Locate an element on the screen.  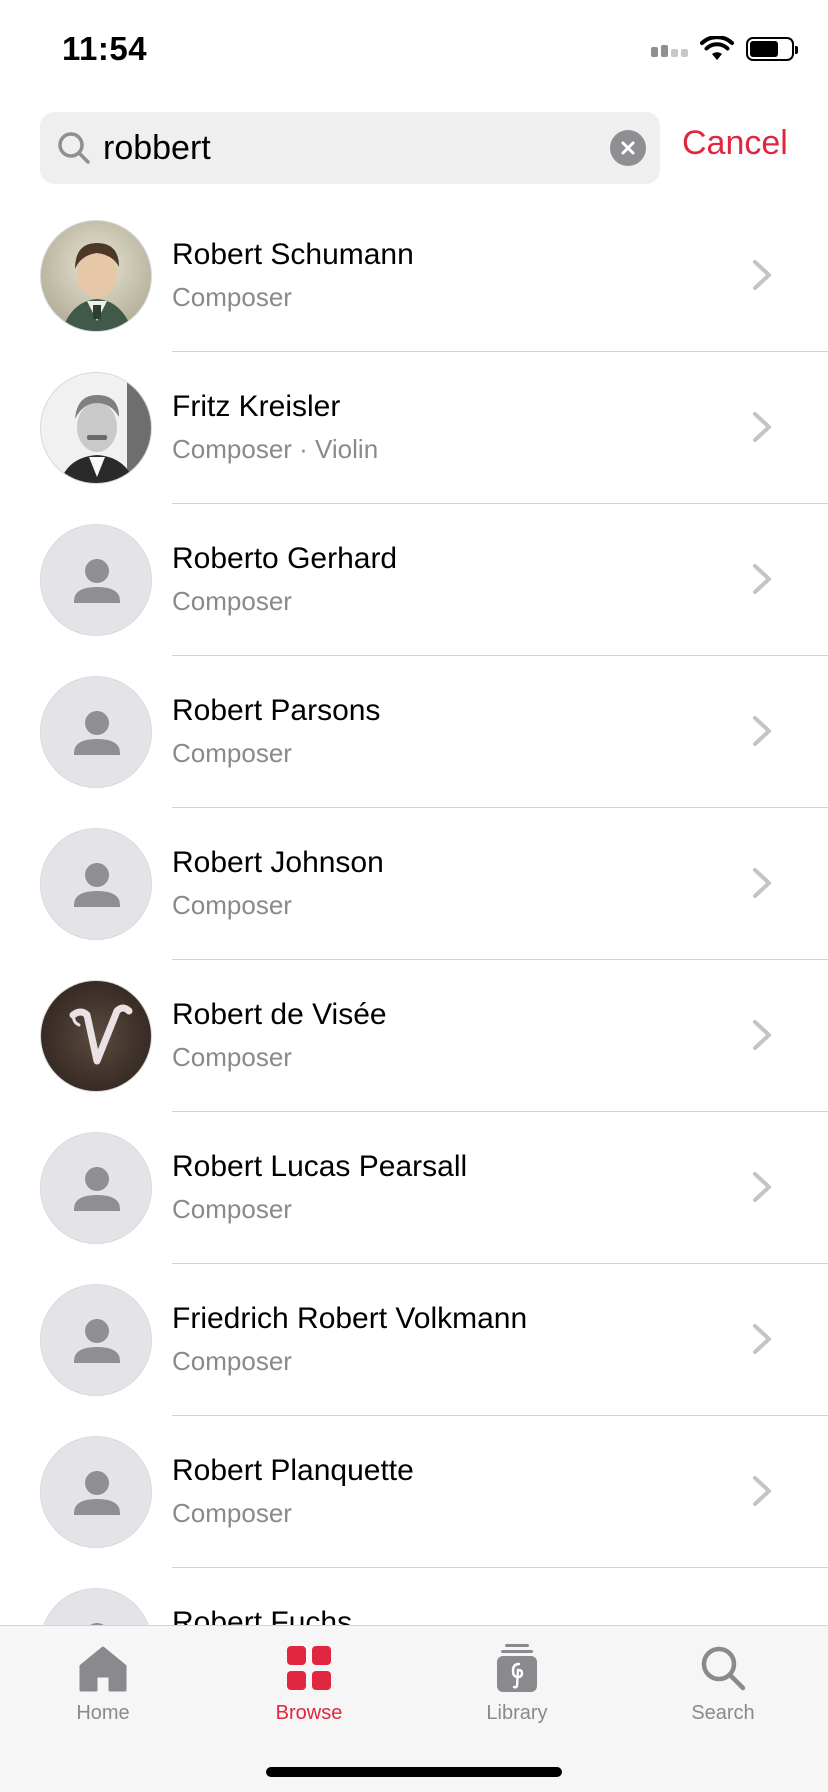
result-name: Robert Johnson is located at coordinates (278, 862).